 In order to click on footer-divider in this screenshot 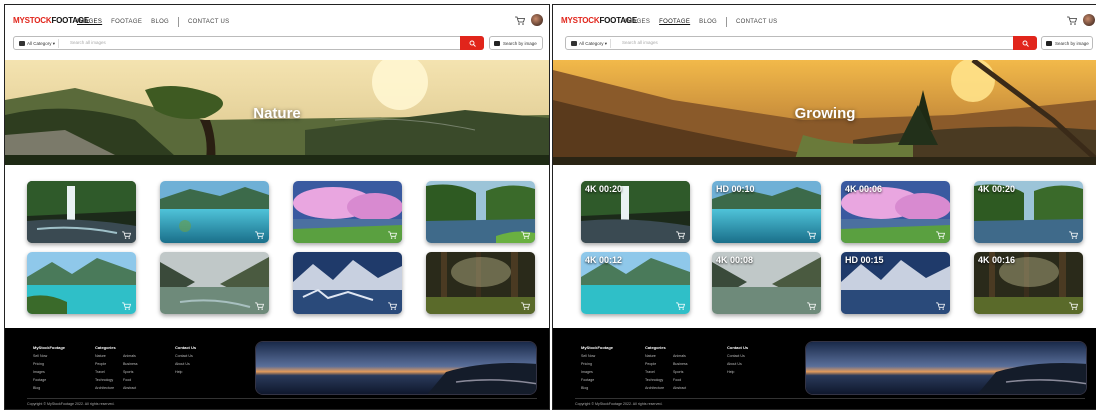, I will do `click(830, 398)`.